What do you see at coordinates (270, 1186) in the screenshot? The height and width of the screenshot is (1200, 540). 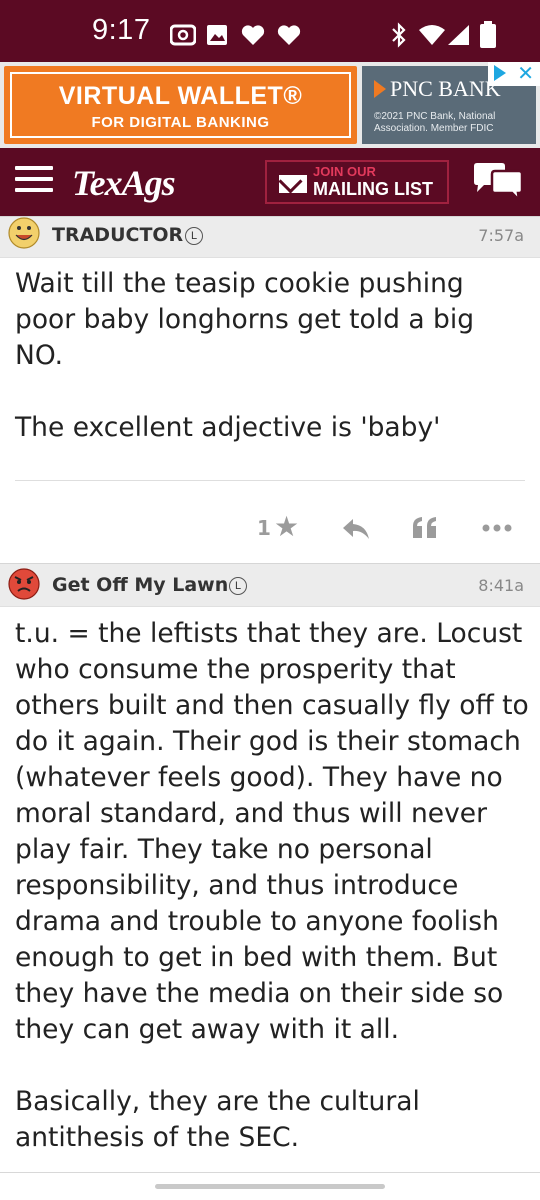 I see `gesture-nav-handle` at bounding box center [270, 1186].